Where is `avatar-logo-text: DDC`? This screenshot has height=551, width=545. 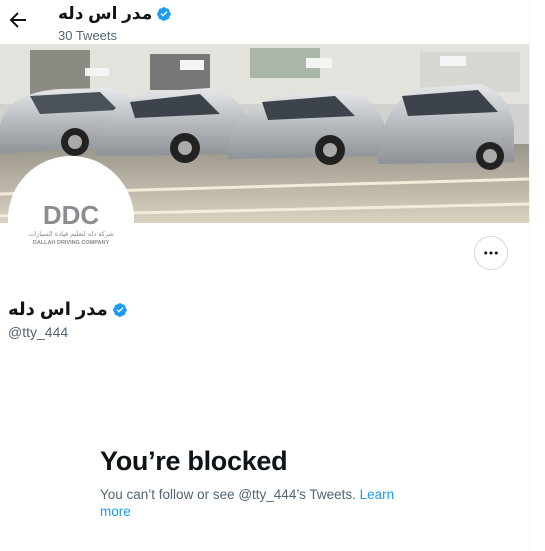
avatar-logo-text: DDC is located at coordinates (71, 215).